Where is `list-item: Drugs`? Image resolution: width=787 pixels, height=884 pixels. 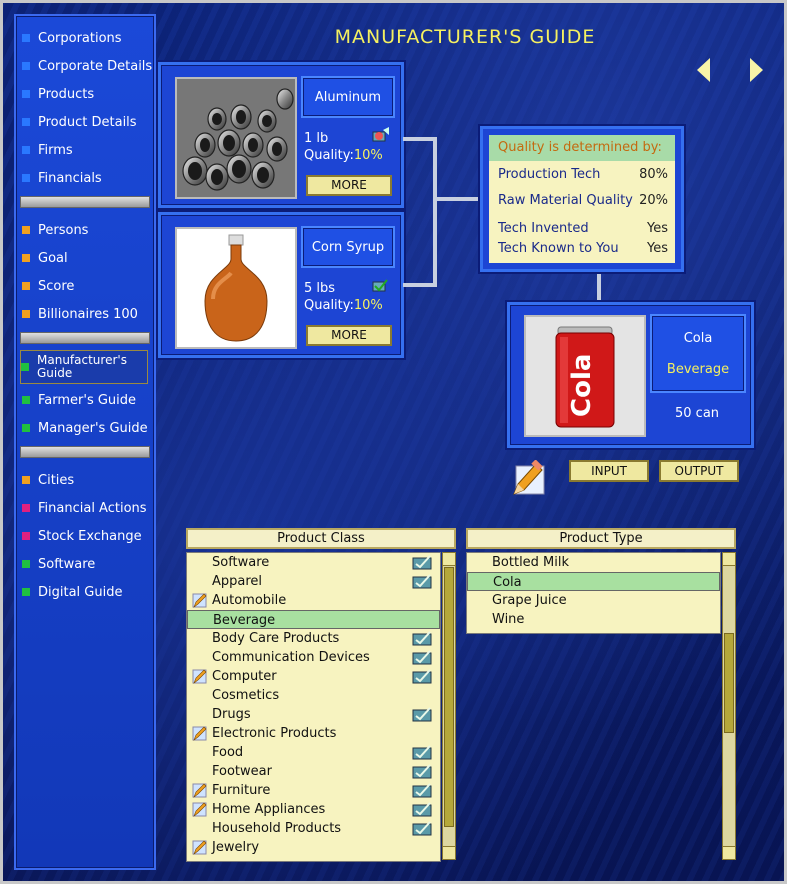
list-item: Drugs is located at coordinates (313, 714).